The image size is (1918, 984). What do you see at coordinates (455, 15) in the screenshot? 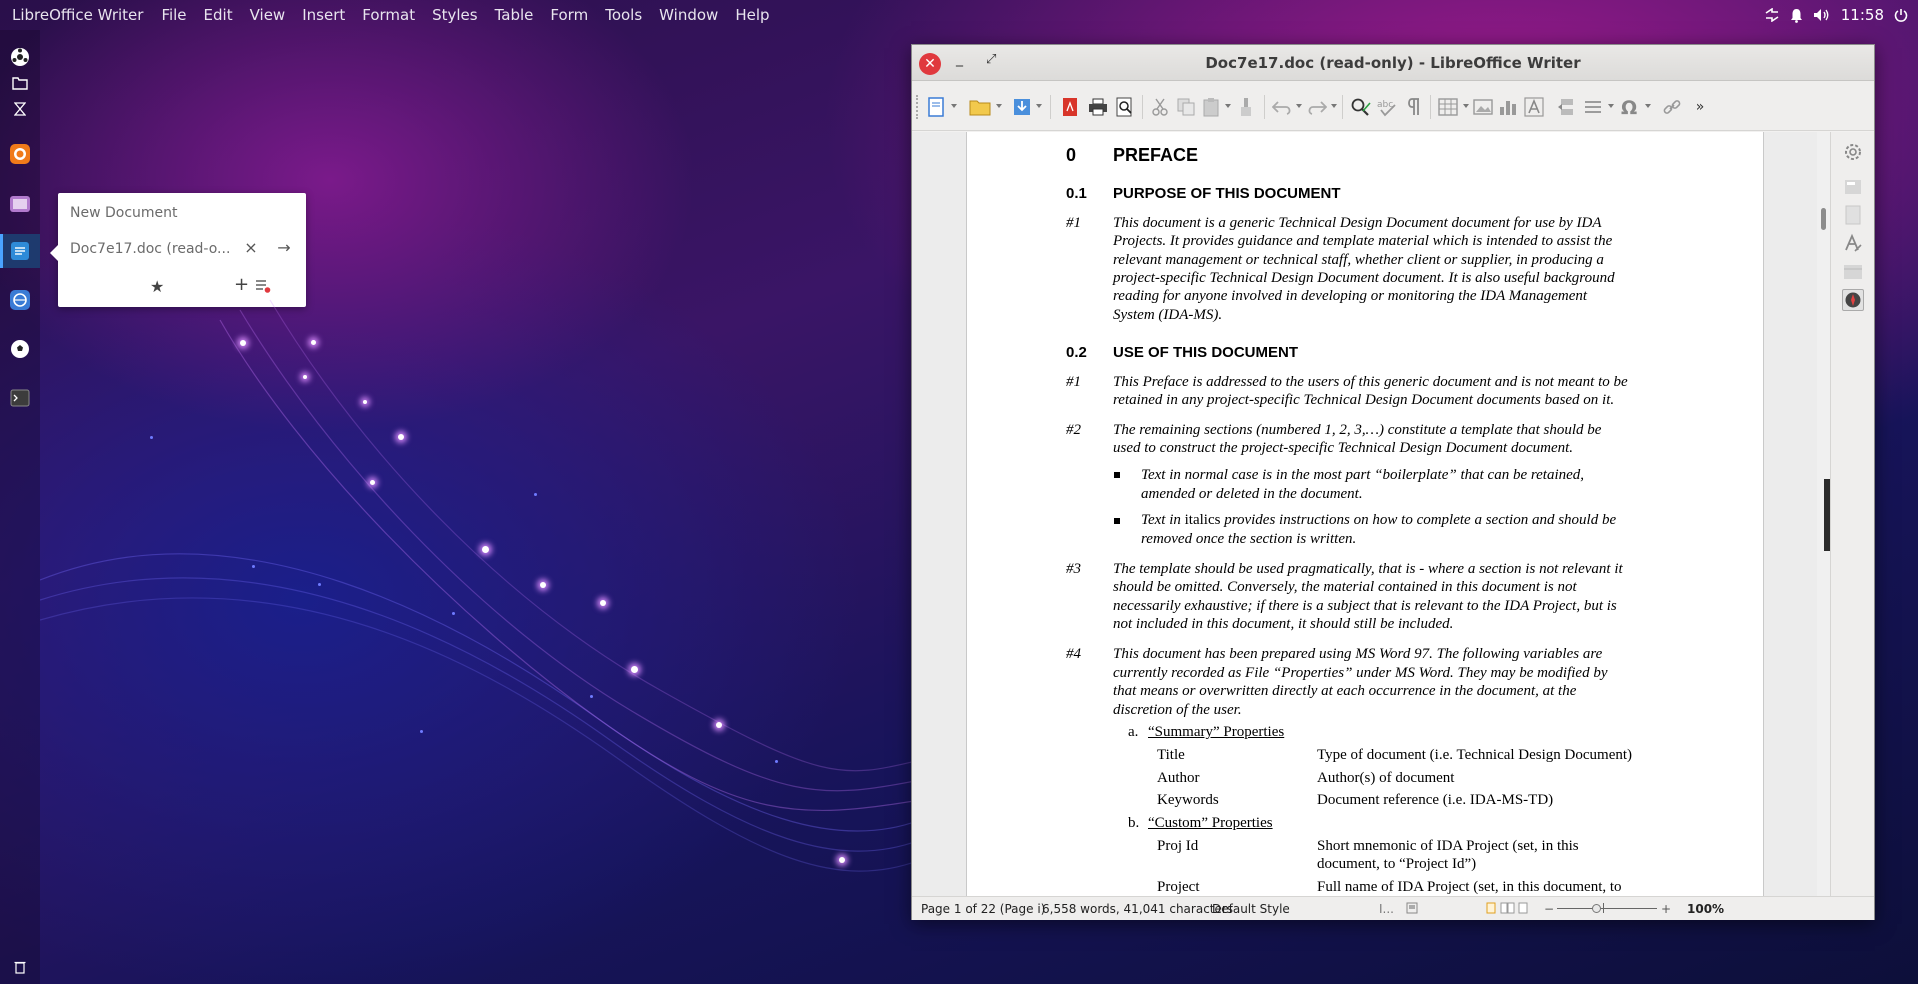
I see `menu-styles: Styles` at bounding box center [455, 15].